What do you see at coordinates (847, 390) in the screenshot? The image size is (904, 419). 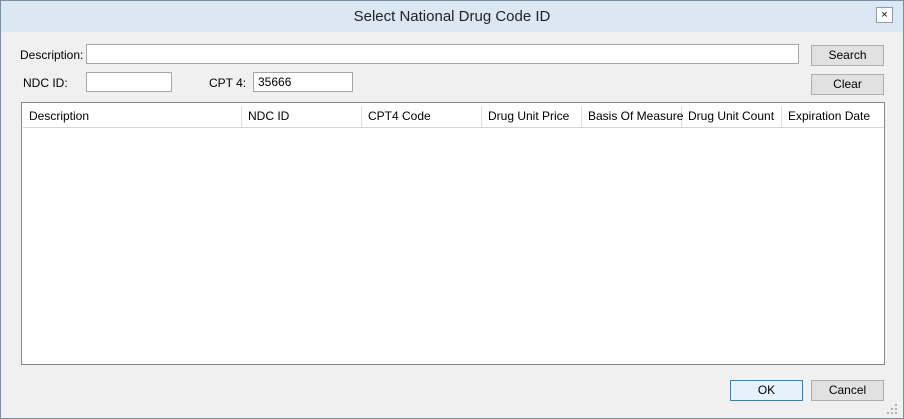 I see `cancel-button: Cancel` at bounding box center [847, 390].